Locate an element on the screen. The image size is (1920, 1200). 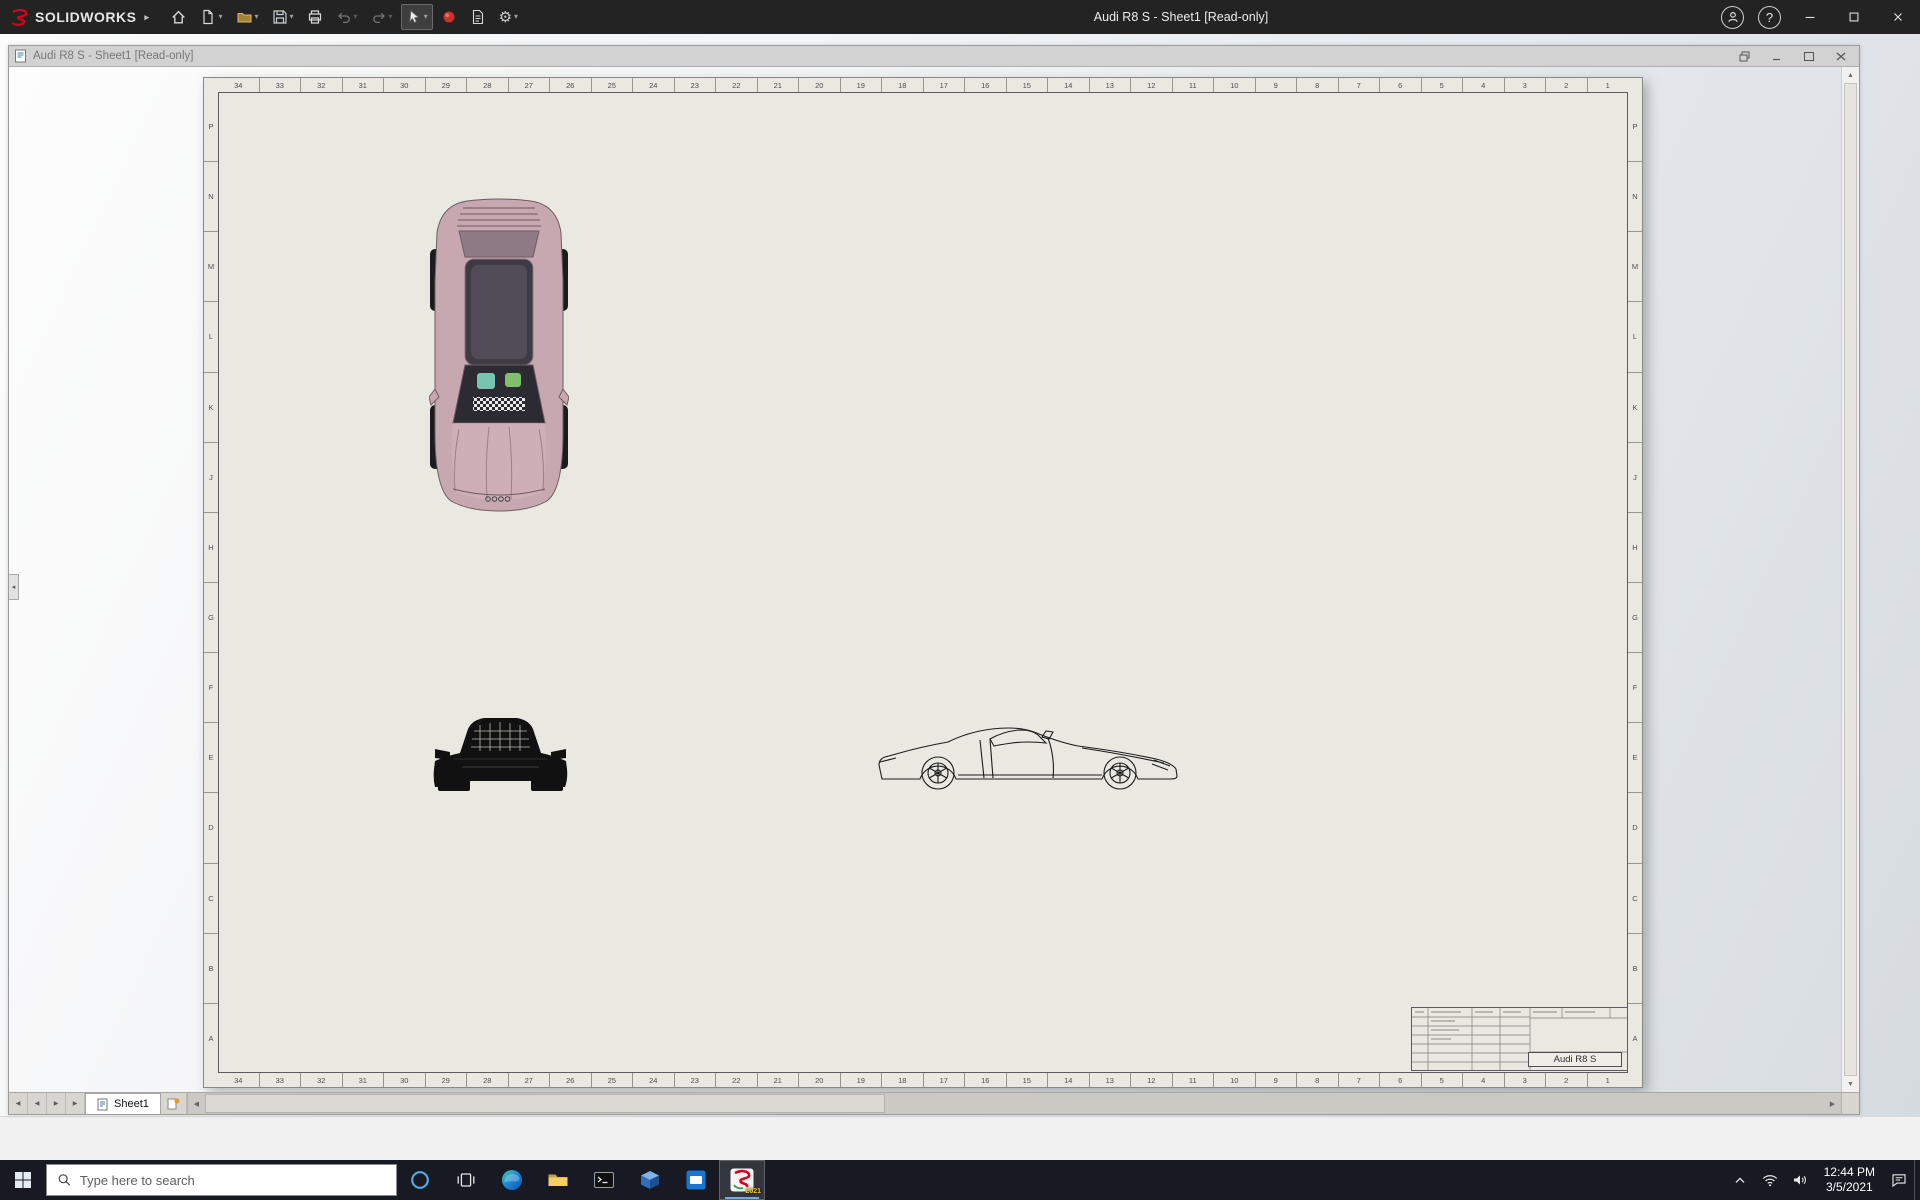
menu-expand-arrow-icon: ▸ is located at coordinates (146, 17).